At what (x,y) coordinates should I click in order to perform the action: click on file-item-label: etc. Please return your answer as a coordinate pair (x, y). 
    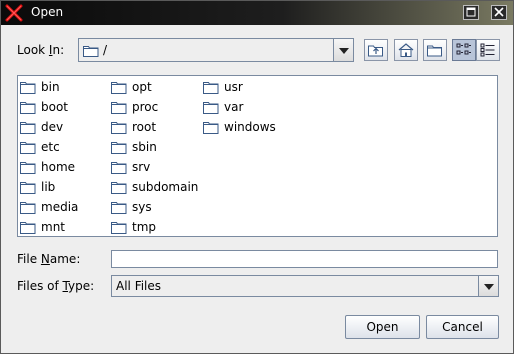
    Looking at the image, I should click on (50, 147).